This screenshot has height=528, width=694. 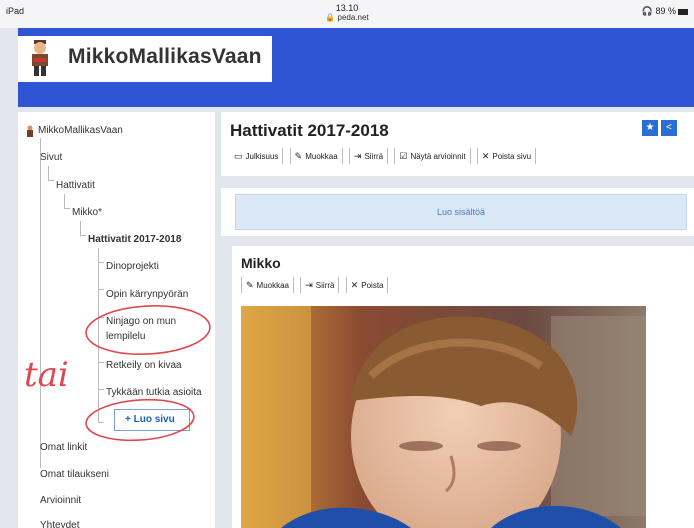 I want to click on sidebar-item-ninjago: Ninjago on mun, so click(x=141, y=321).